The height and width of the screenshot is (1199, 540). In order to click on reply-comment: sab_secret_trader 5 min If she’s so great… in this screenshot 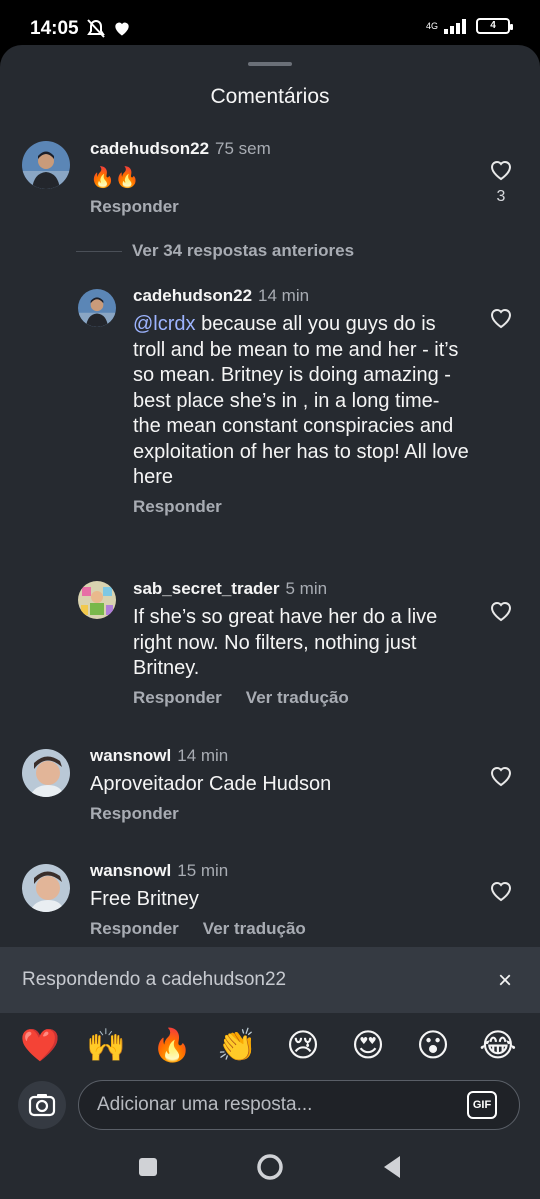, I will do `click(301, 643)`.